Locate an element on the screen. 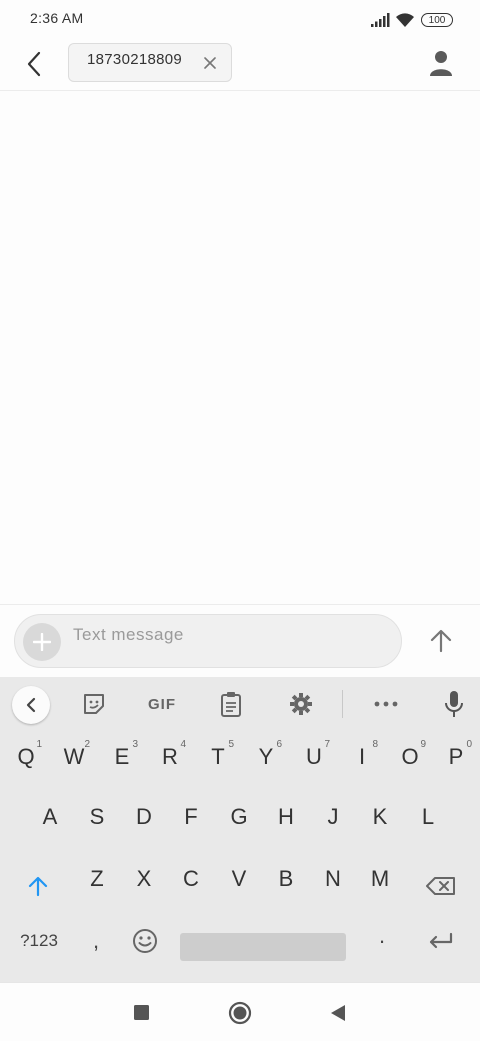  key-u: U7 is located at coordinates (314, 757).